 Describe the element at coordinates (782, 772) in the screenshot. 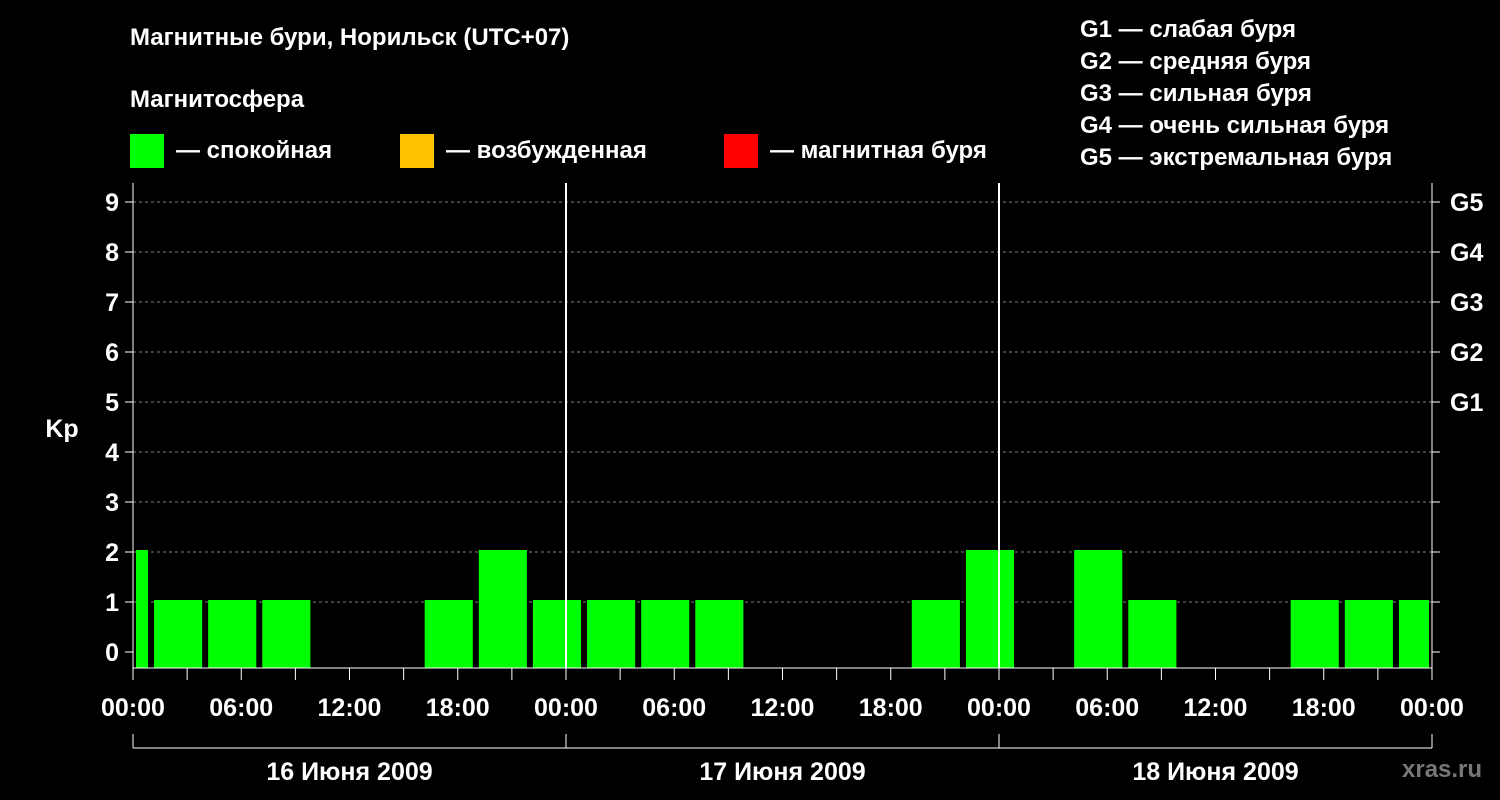

I see `day-label: 17 Июня 2009` at that location.